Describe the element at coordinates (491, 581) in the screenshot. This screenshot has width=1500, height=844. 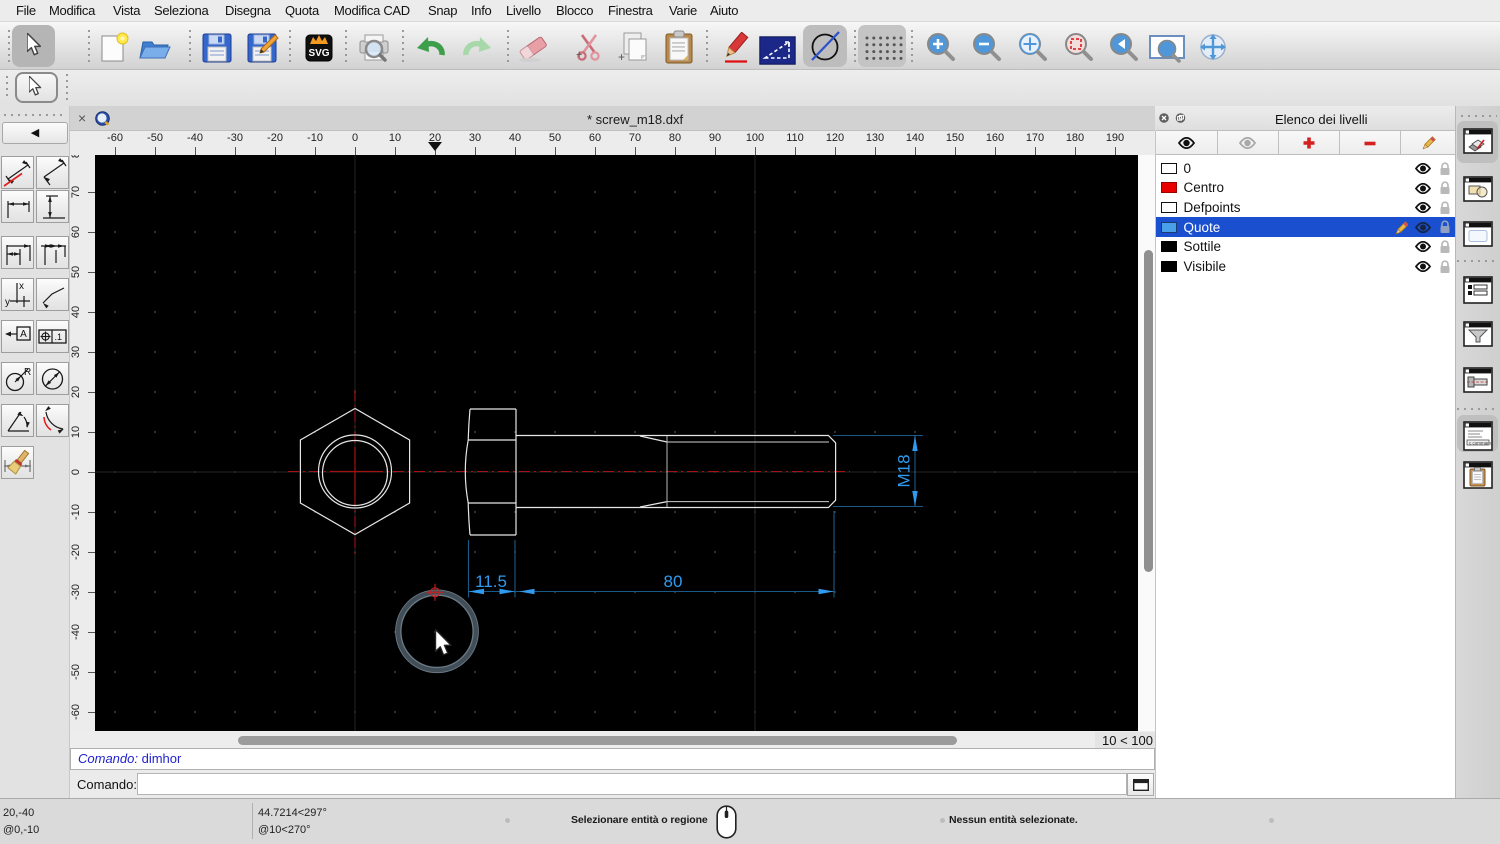
I see `svg-text: 11.5` at that location.